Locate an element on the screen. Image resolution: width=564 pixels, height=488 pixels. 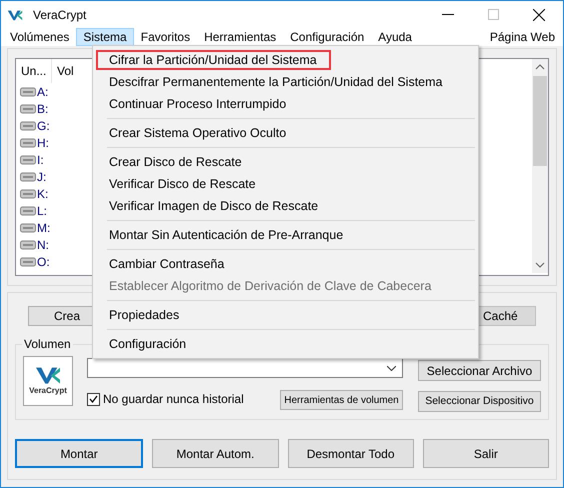
close-icon is located at coordinates (539, 14).